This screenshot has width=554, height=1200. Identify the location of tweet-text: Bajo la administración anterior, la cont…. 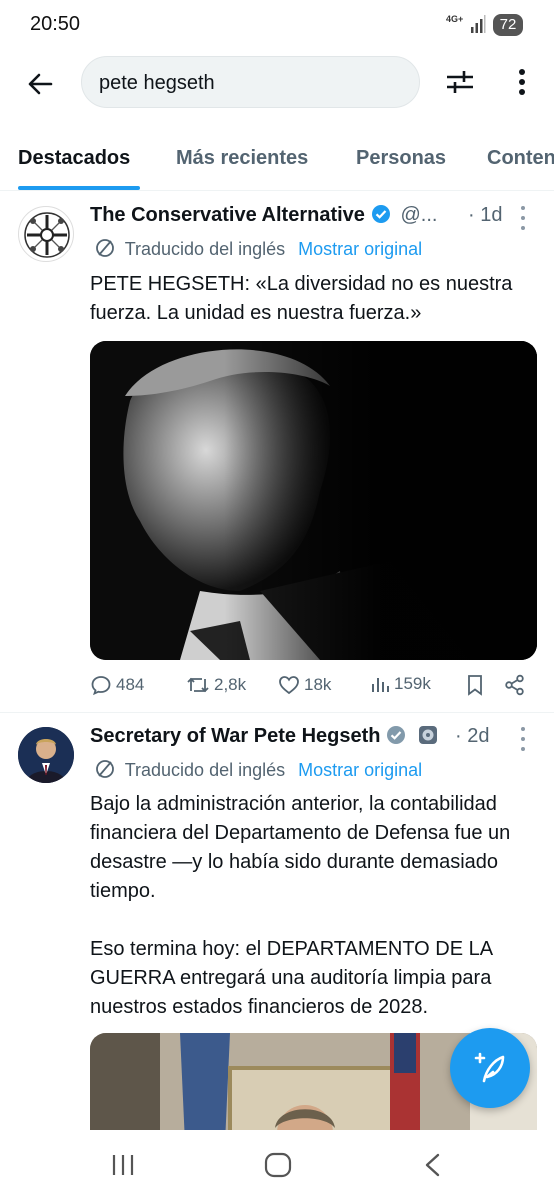
(300, 905).